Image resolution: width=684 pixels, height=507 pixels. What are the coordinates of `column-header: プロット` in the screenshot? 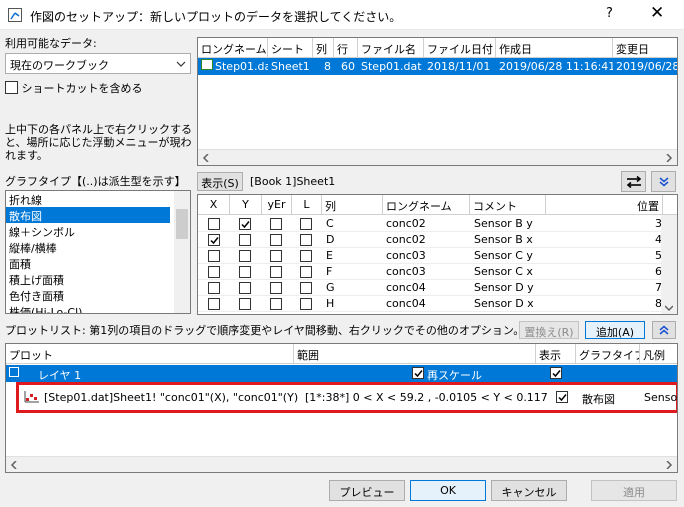 It's located at (150, 353).